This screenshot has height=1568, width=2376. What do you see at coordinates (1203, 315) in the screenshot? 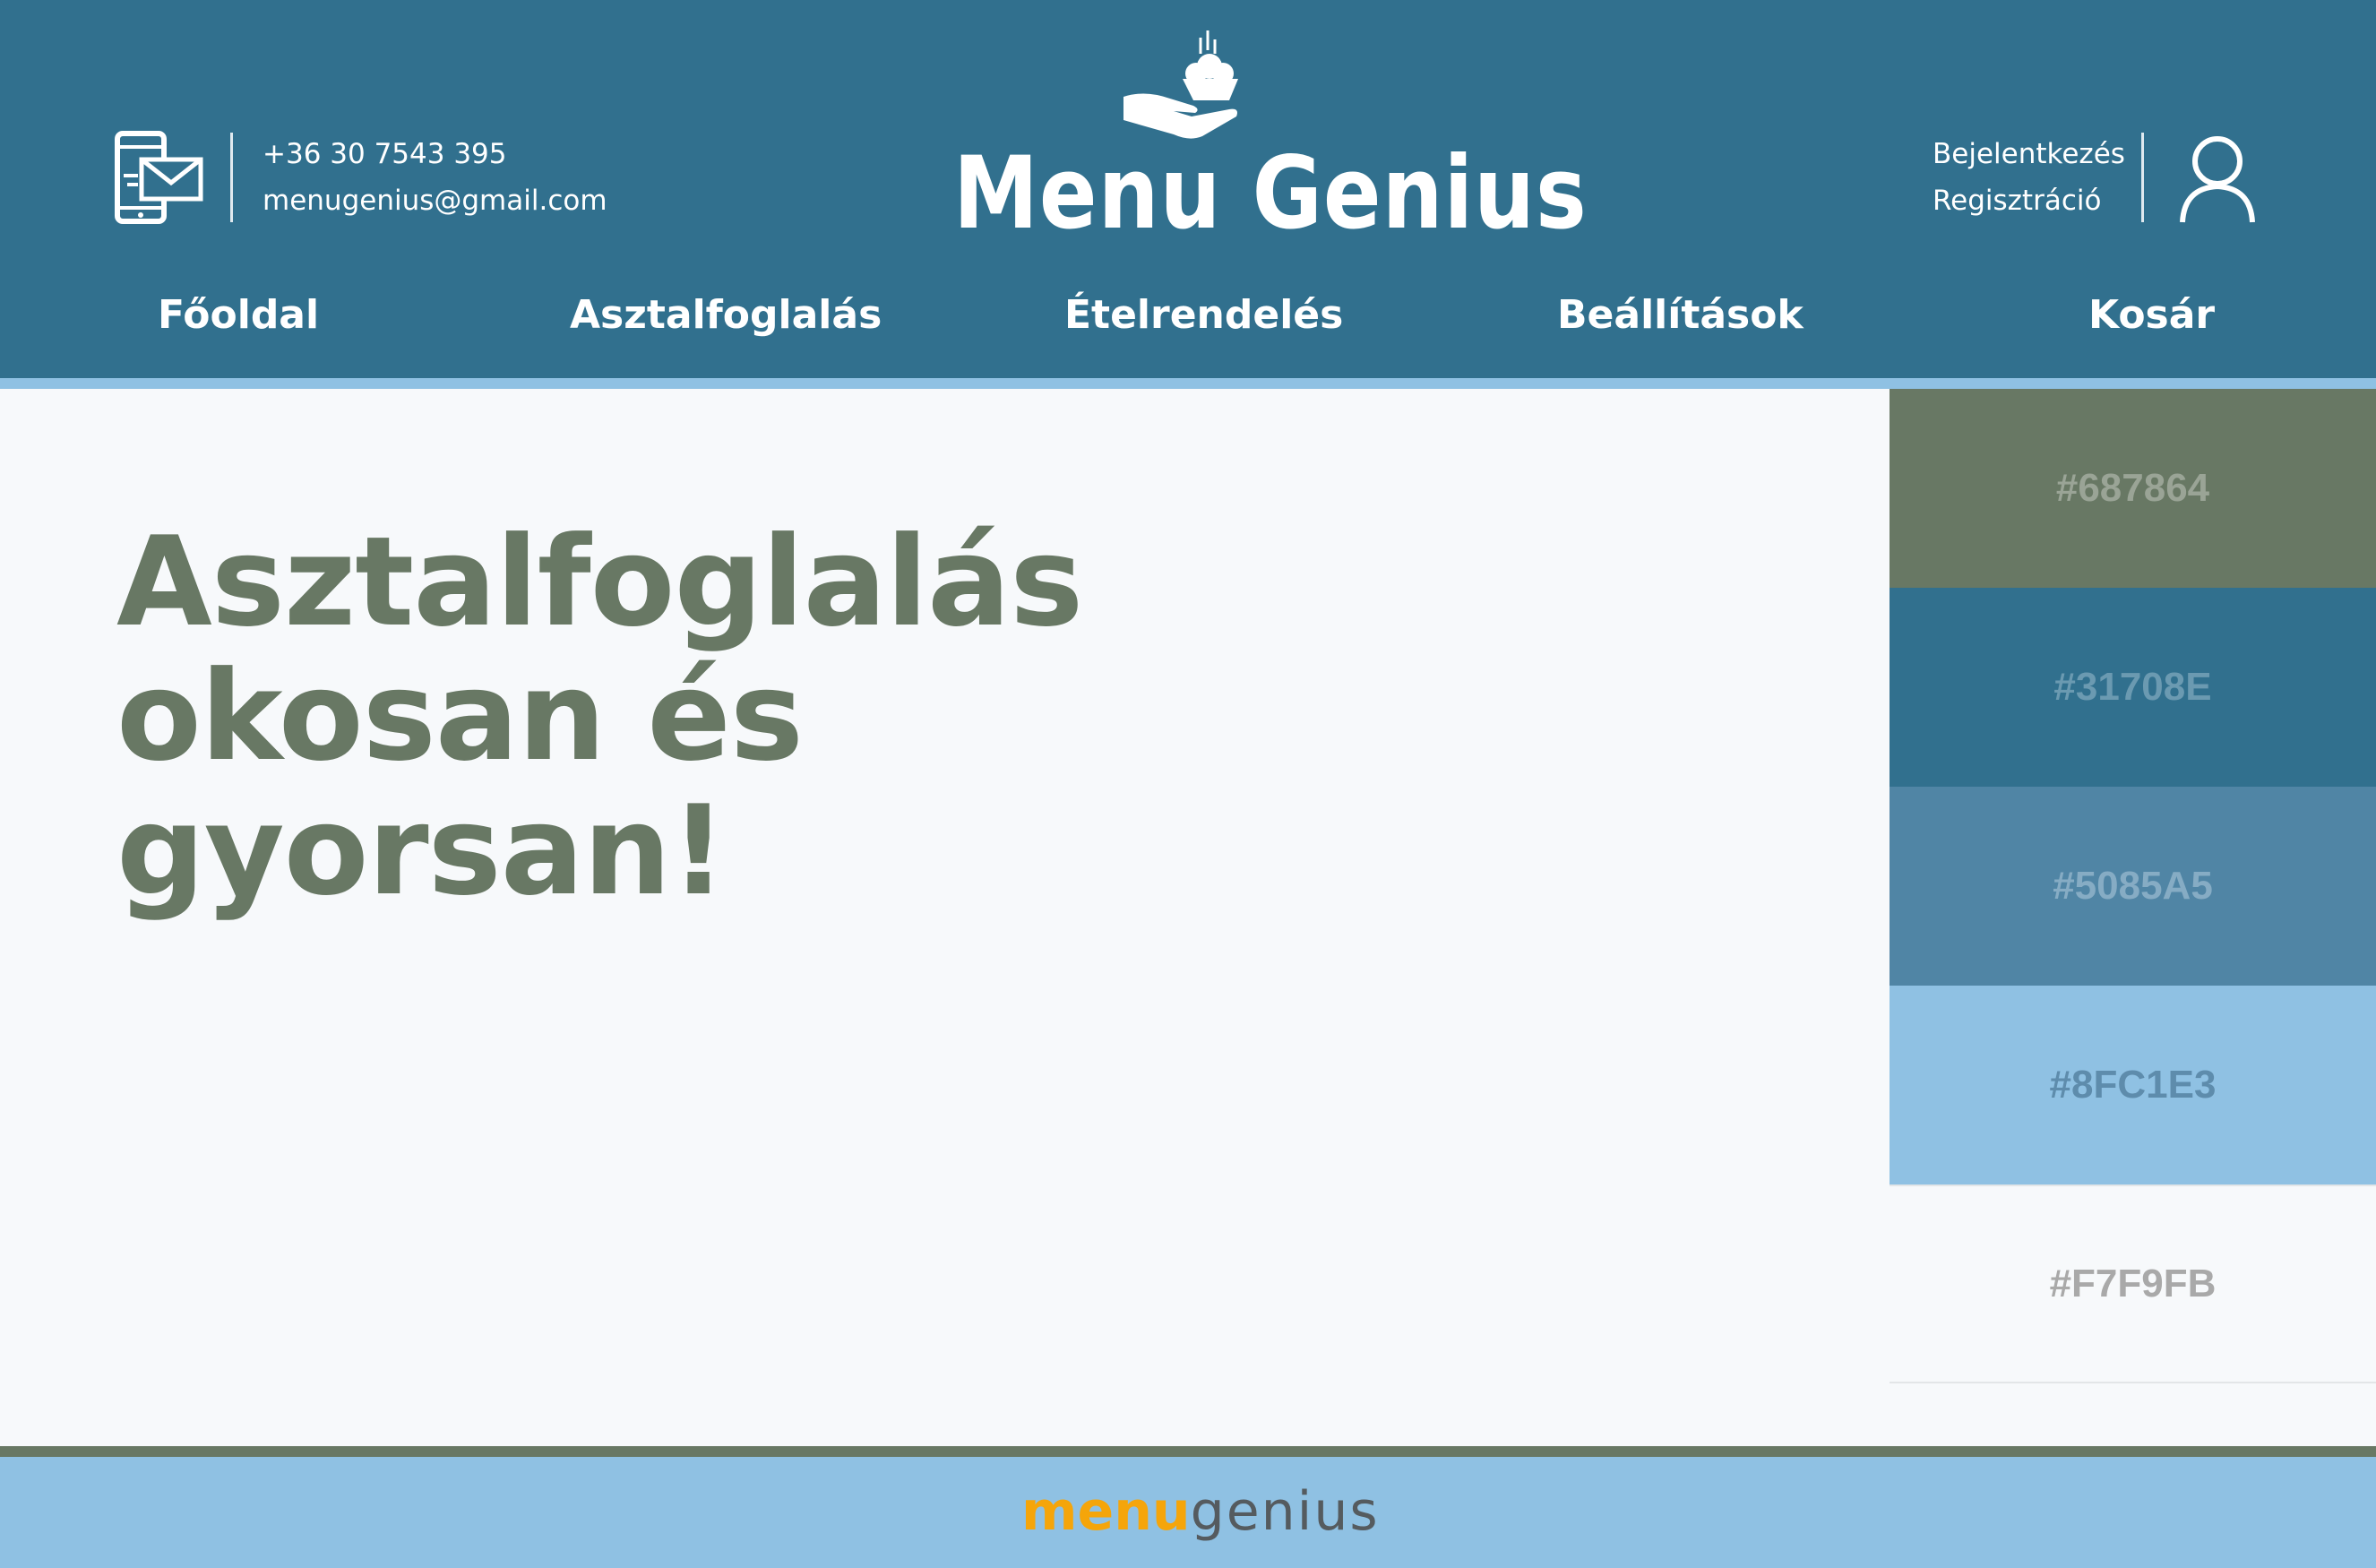
I see `nav-item-food-order: Ételrendelés` at bounding box center [1203, 315].